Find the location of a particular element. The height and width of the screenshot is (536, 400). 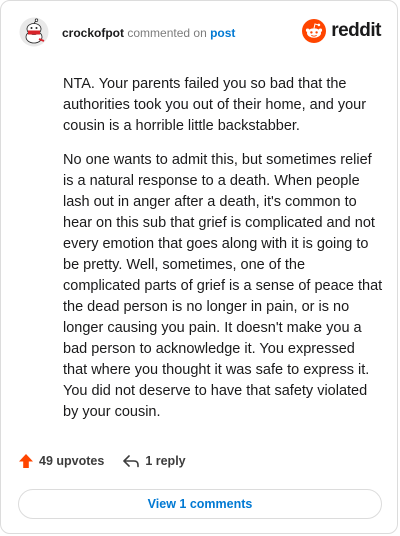

upvote-button: 49 upvotes is located at coordinates (61, 461).